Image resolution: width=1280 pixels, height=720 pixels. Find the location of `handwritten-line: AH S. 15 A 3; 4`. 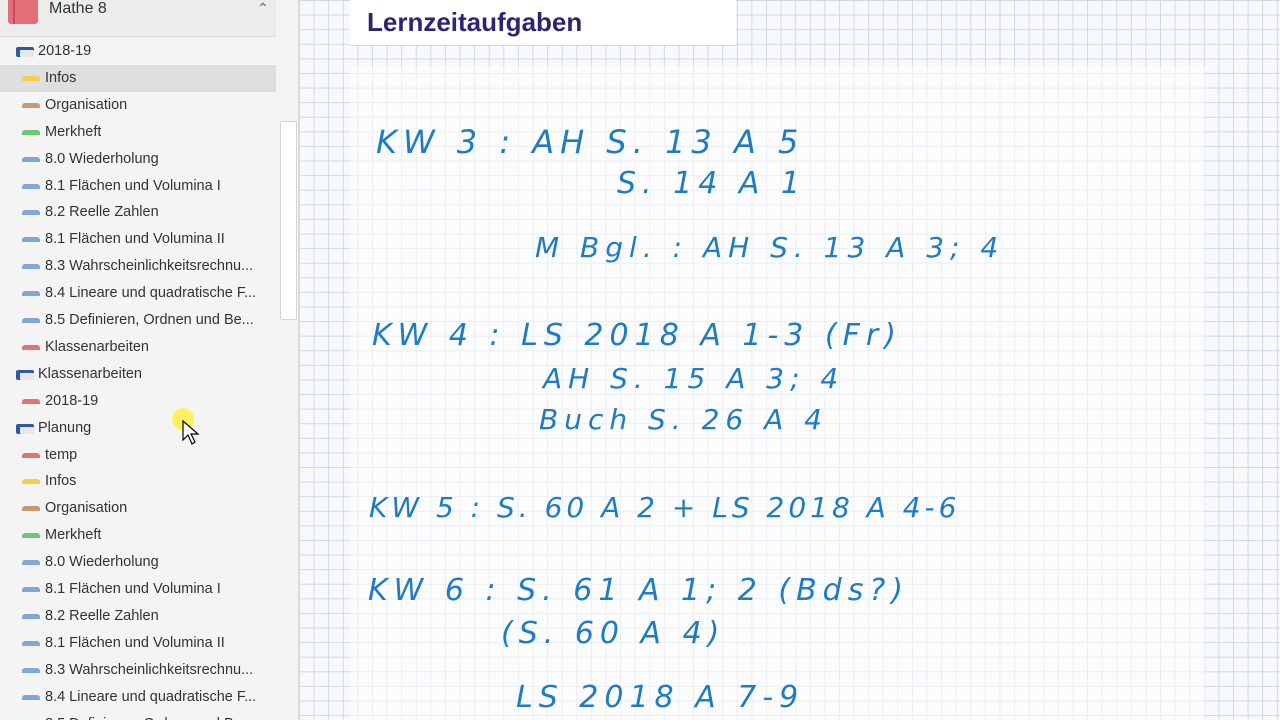

handwritten-line: AH S. 15 A 3; 4 is located at coordinates (694, 378).